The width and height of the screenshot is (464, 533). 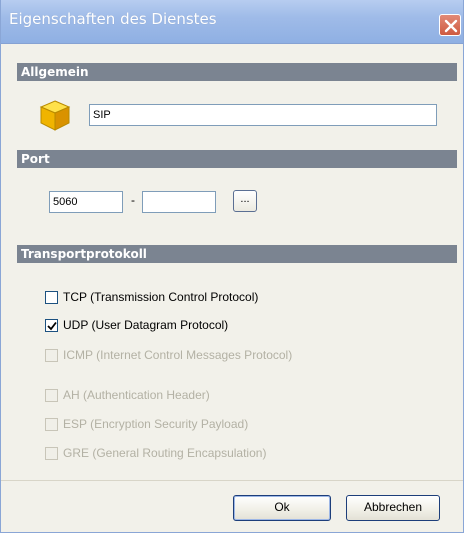 I want to click on ah-checkbox, so click(x=51, y=395).